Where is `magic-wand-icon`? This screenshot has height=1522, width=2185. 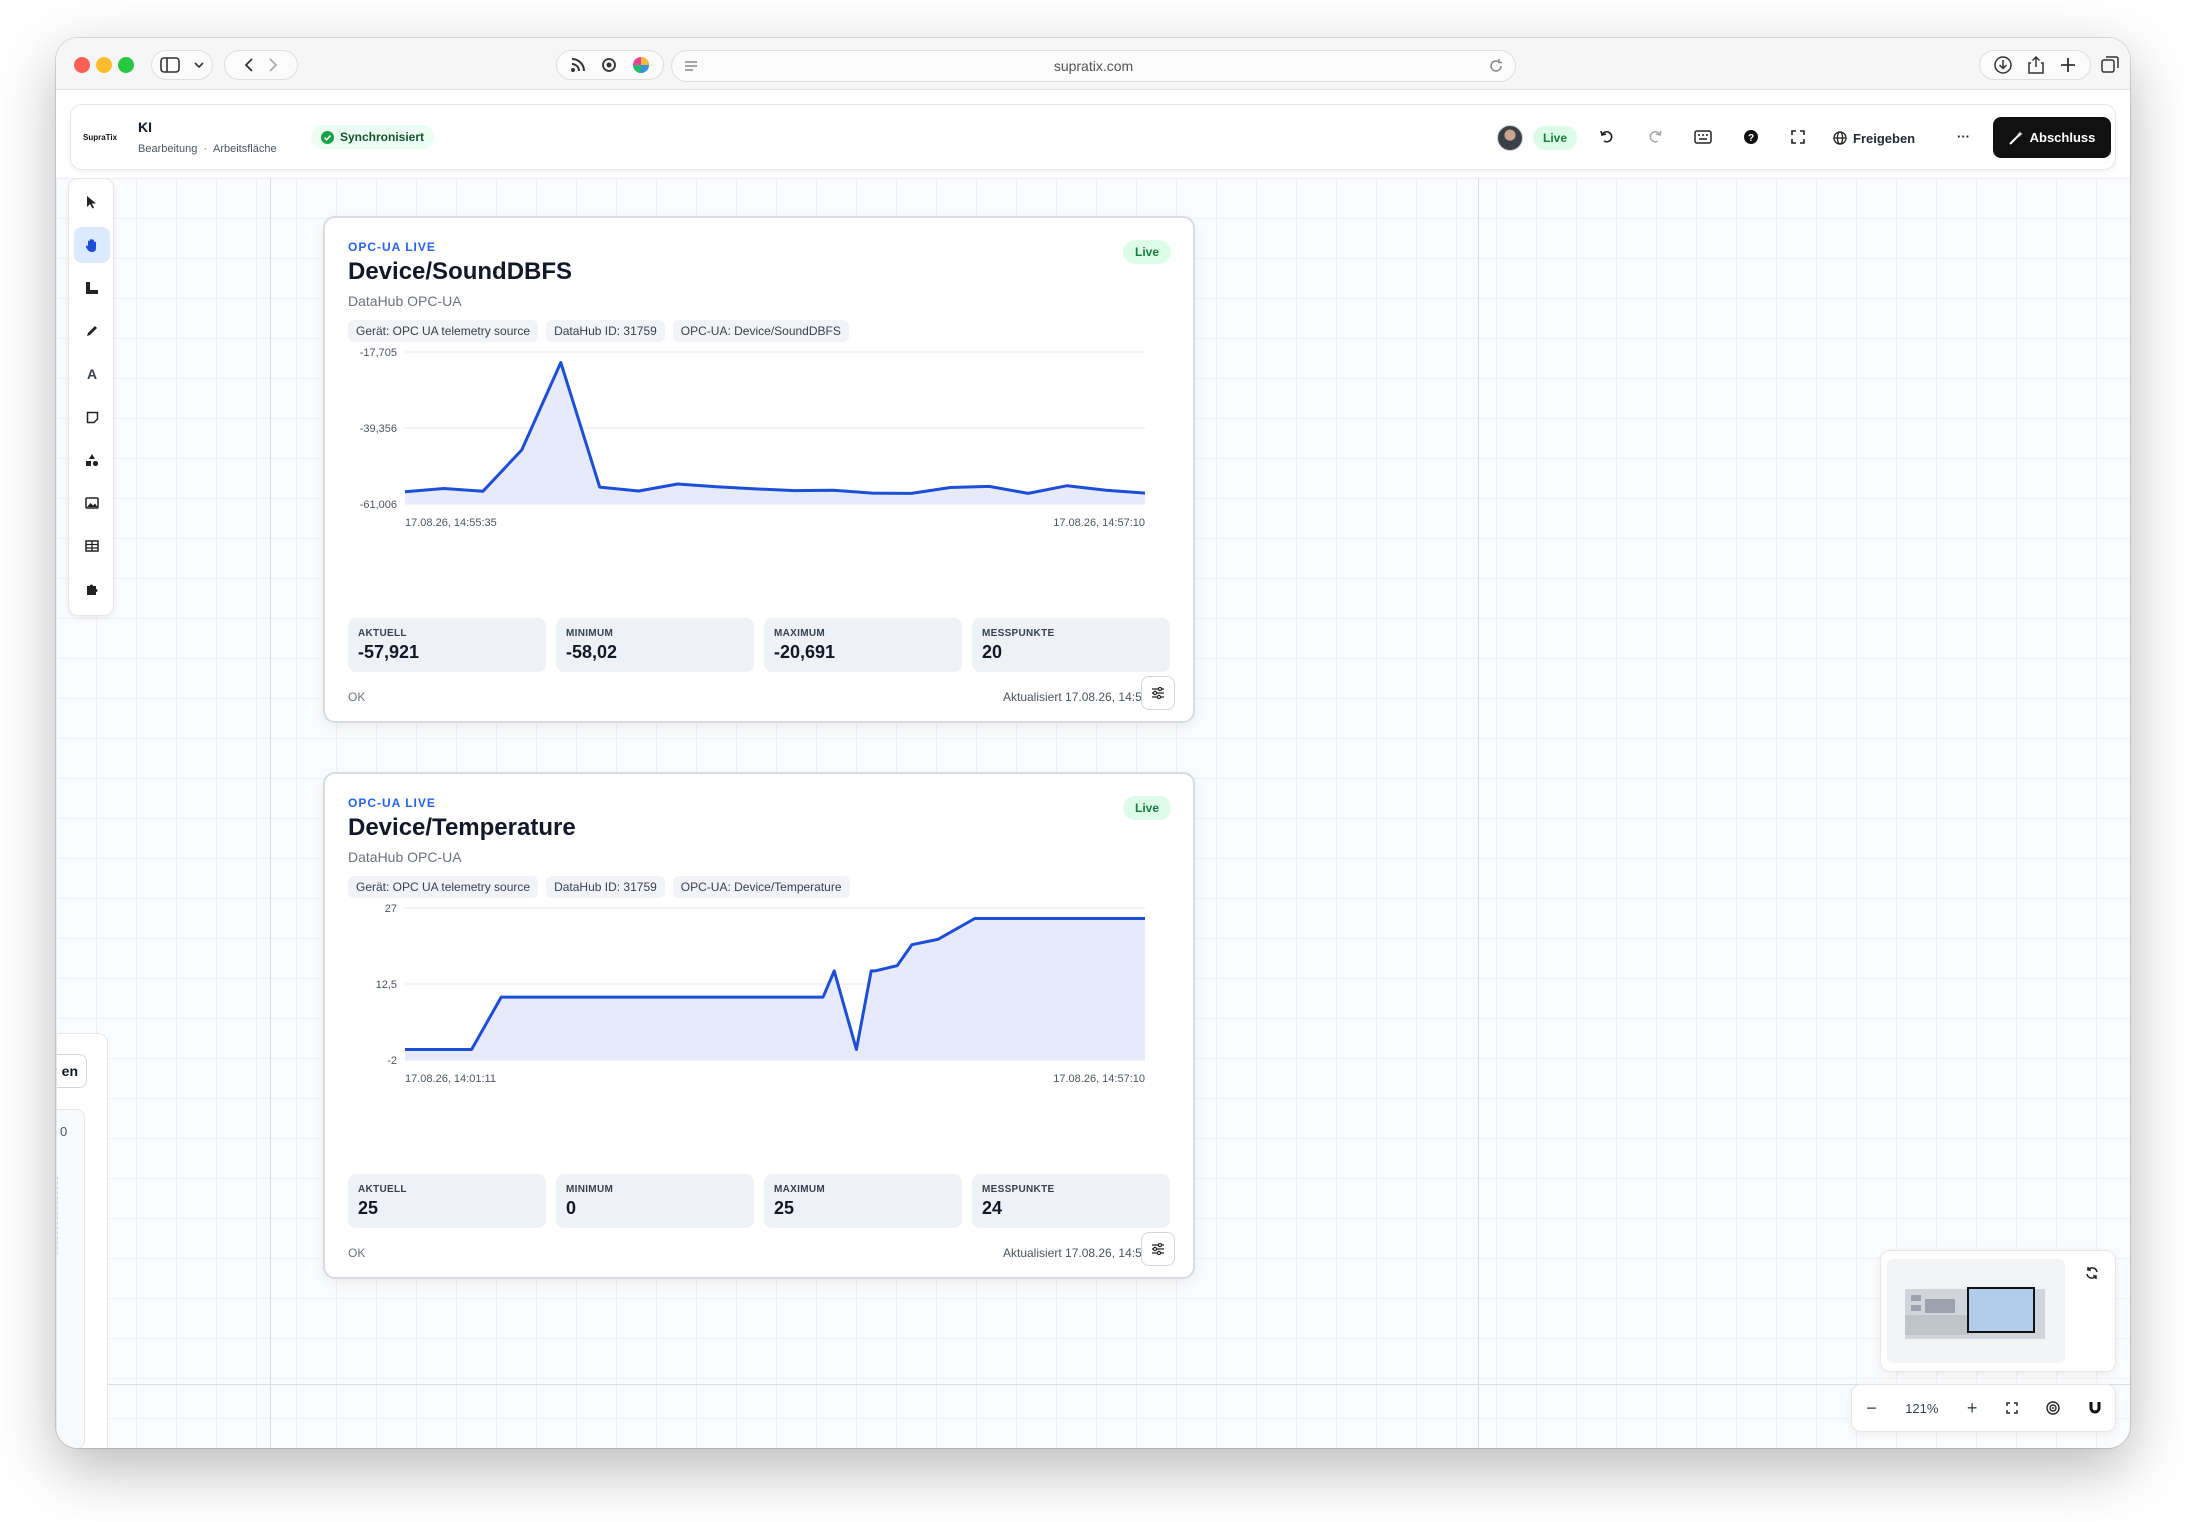
magic-wand-icon is located at coordinates (2015, 137).